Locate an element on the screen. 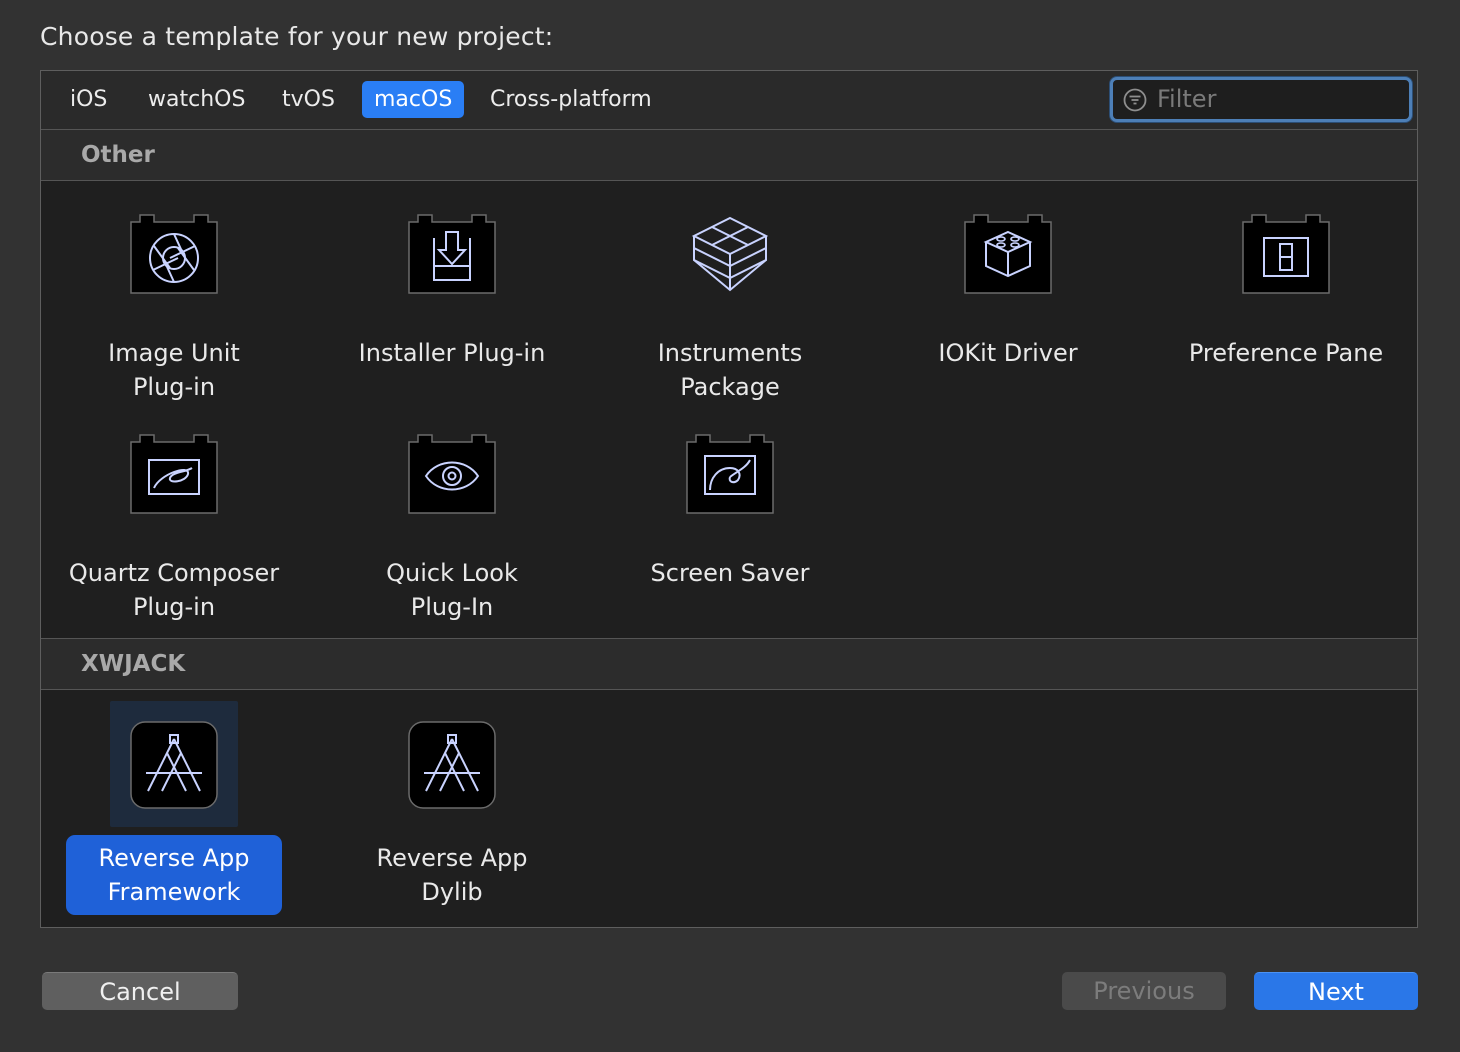  template-reverse-app-framework: Reverse App Framework is located at coordinates (174, 808).